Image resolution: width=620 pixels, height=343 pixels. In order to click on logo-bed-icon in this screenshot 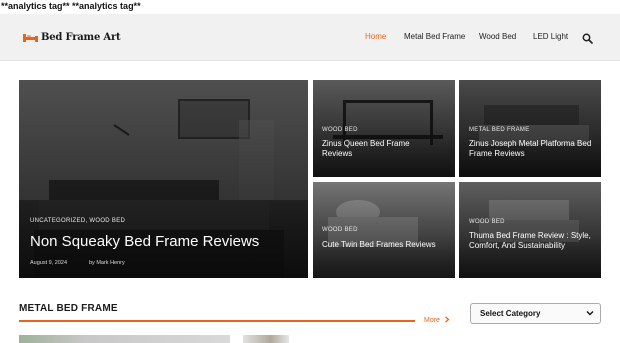, I will do `click(30, 37)`.